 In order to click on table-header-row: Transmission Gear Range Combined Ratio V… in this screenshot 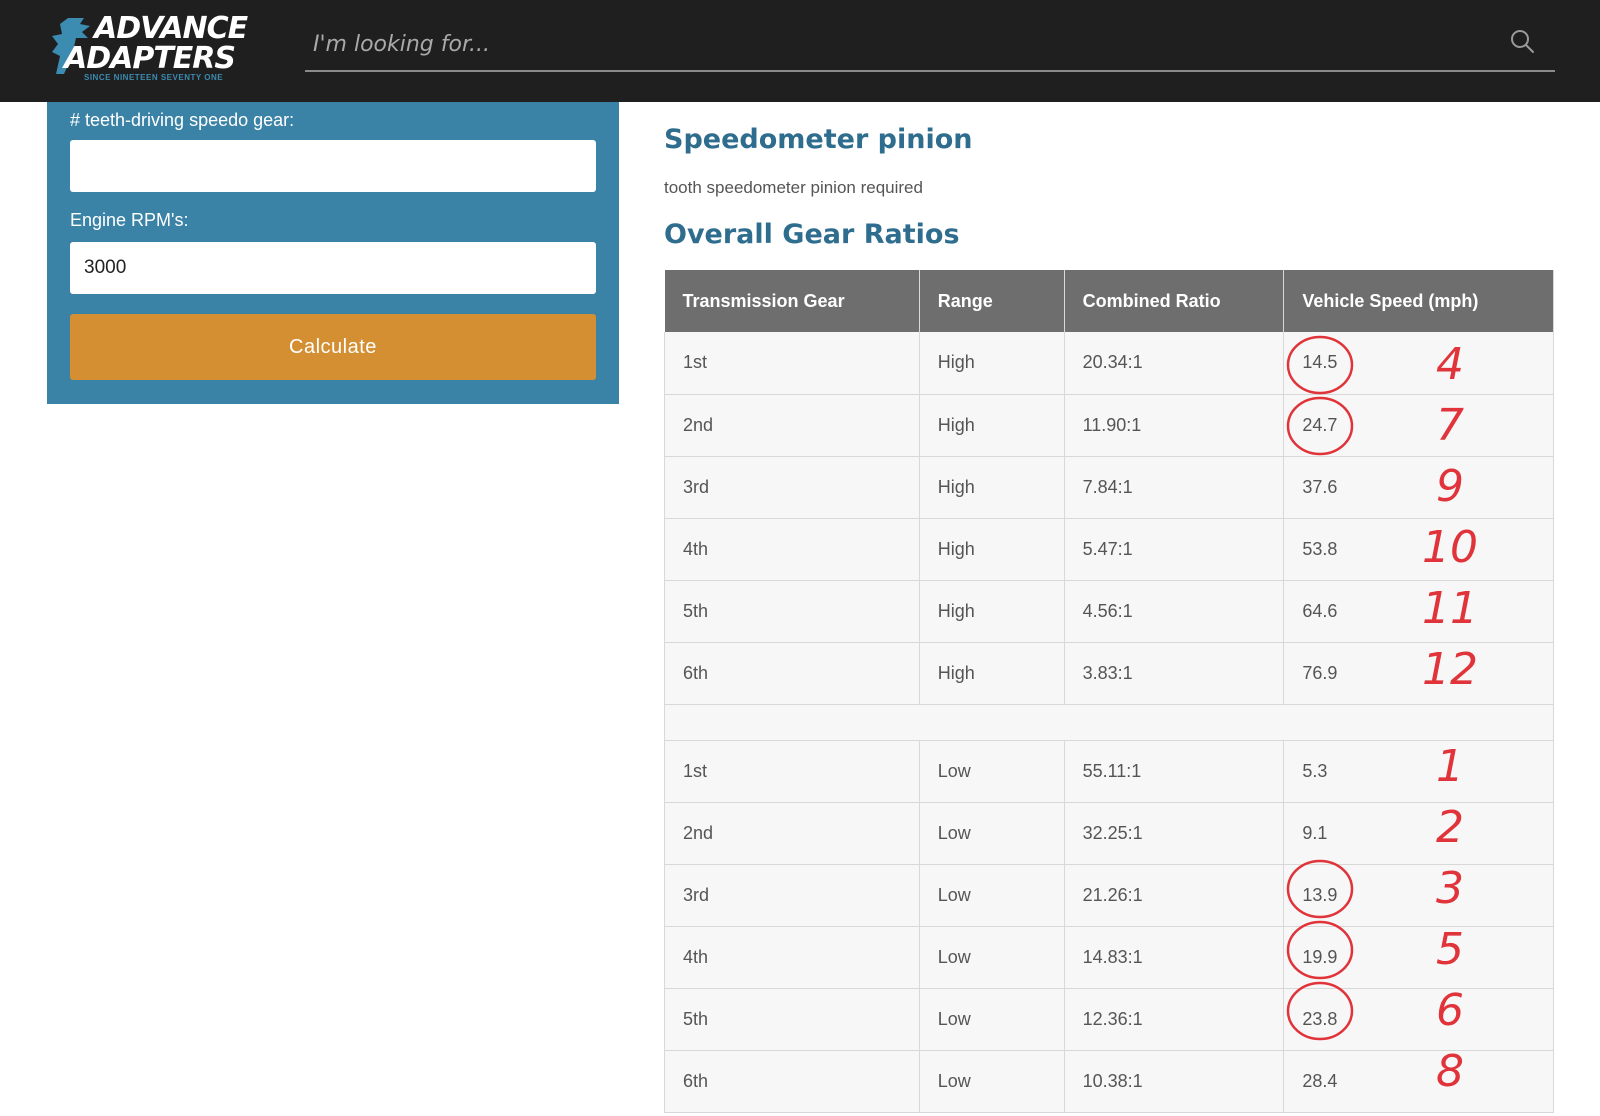, I will do `click(1109, 301)`.